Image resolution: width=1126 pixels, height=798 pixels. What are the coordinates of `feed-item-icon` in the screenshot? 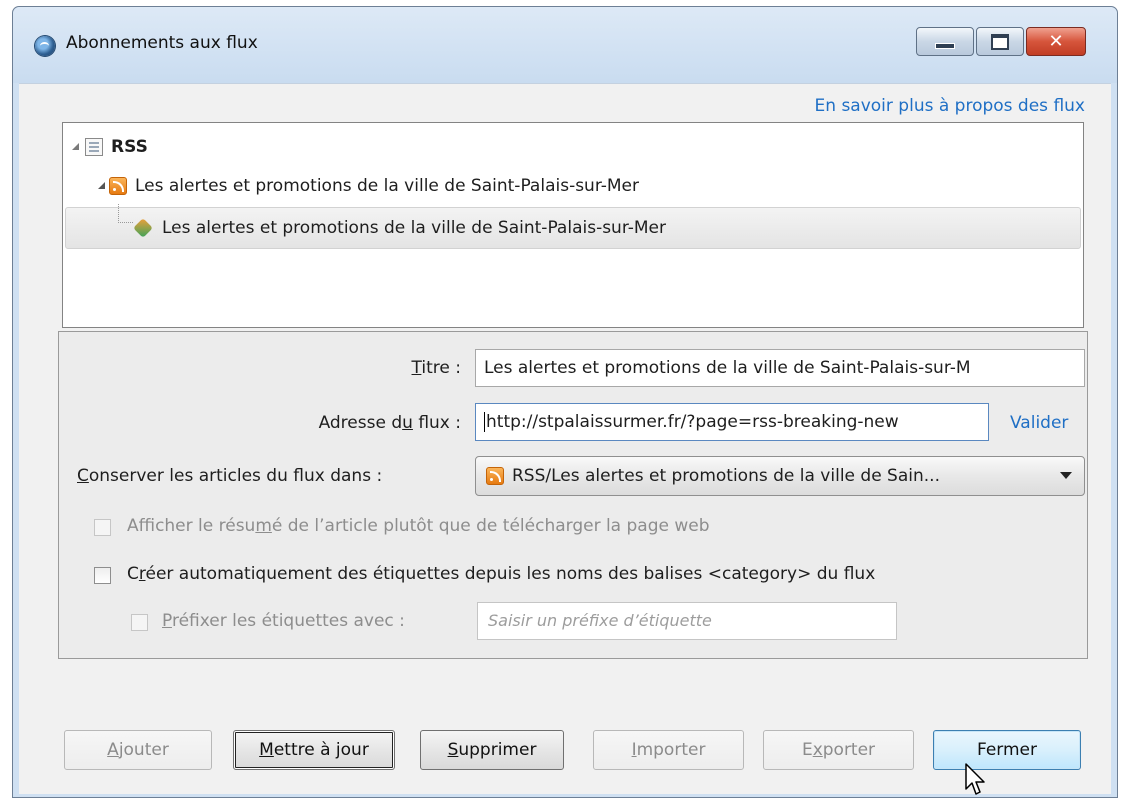 It's located at (145, 228).